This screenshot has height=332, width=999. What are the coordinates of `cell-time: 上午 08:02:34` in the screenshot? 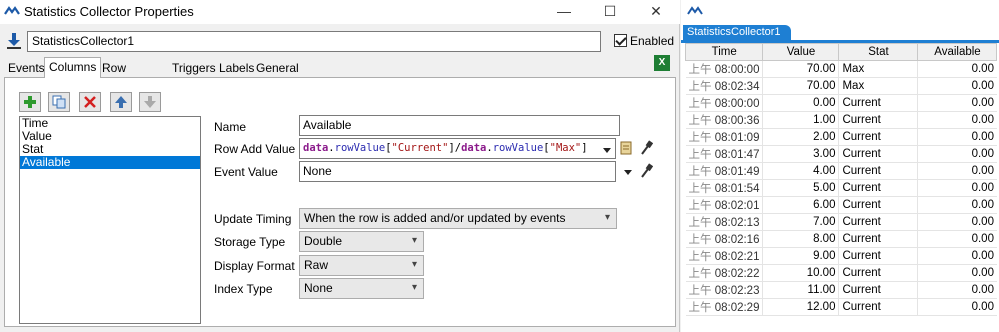 It's located at (724, 86).